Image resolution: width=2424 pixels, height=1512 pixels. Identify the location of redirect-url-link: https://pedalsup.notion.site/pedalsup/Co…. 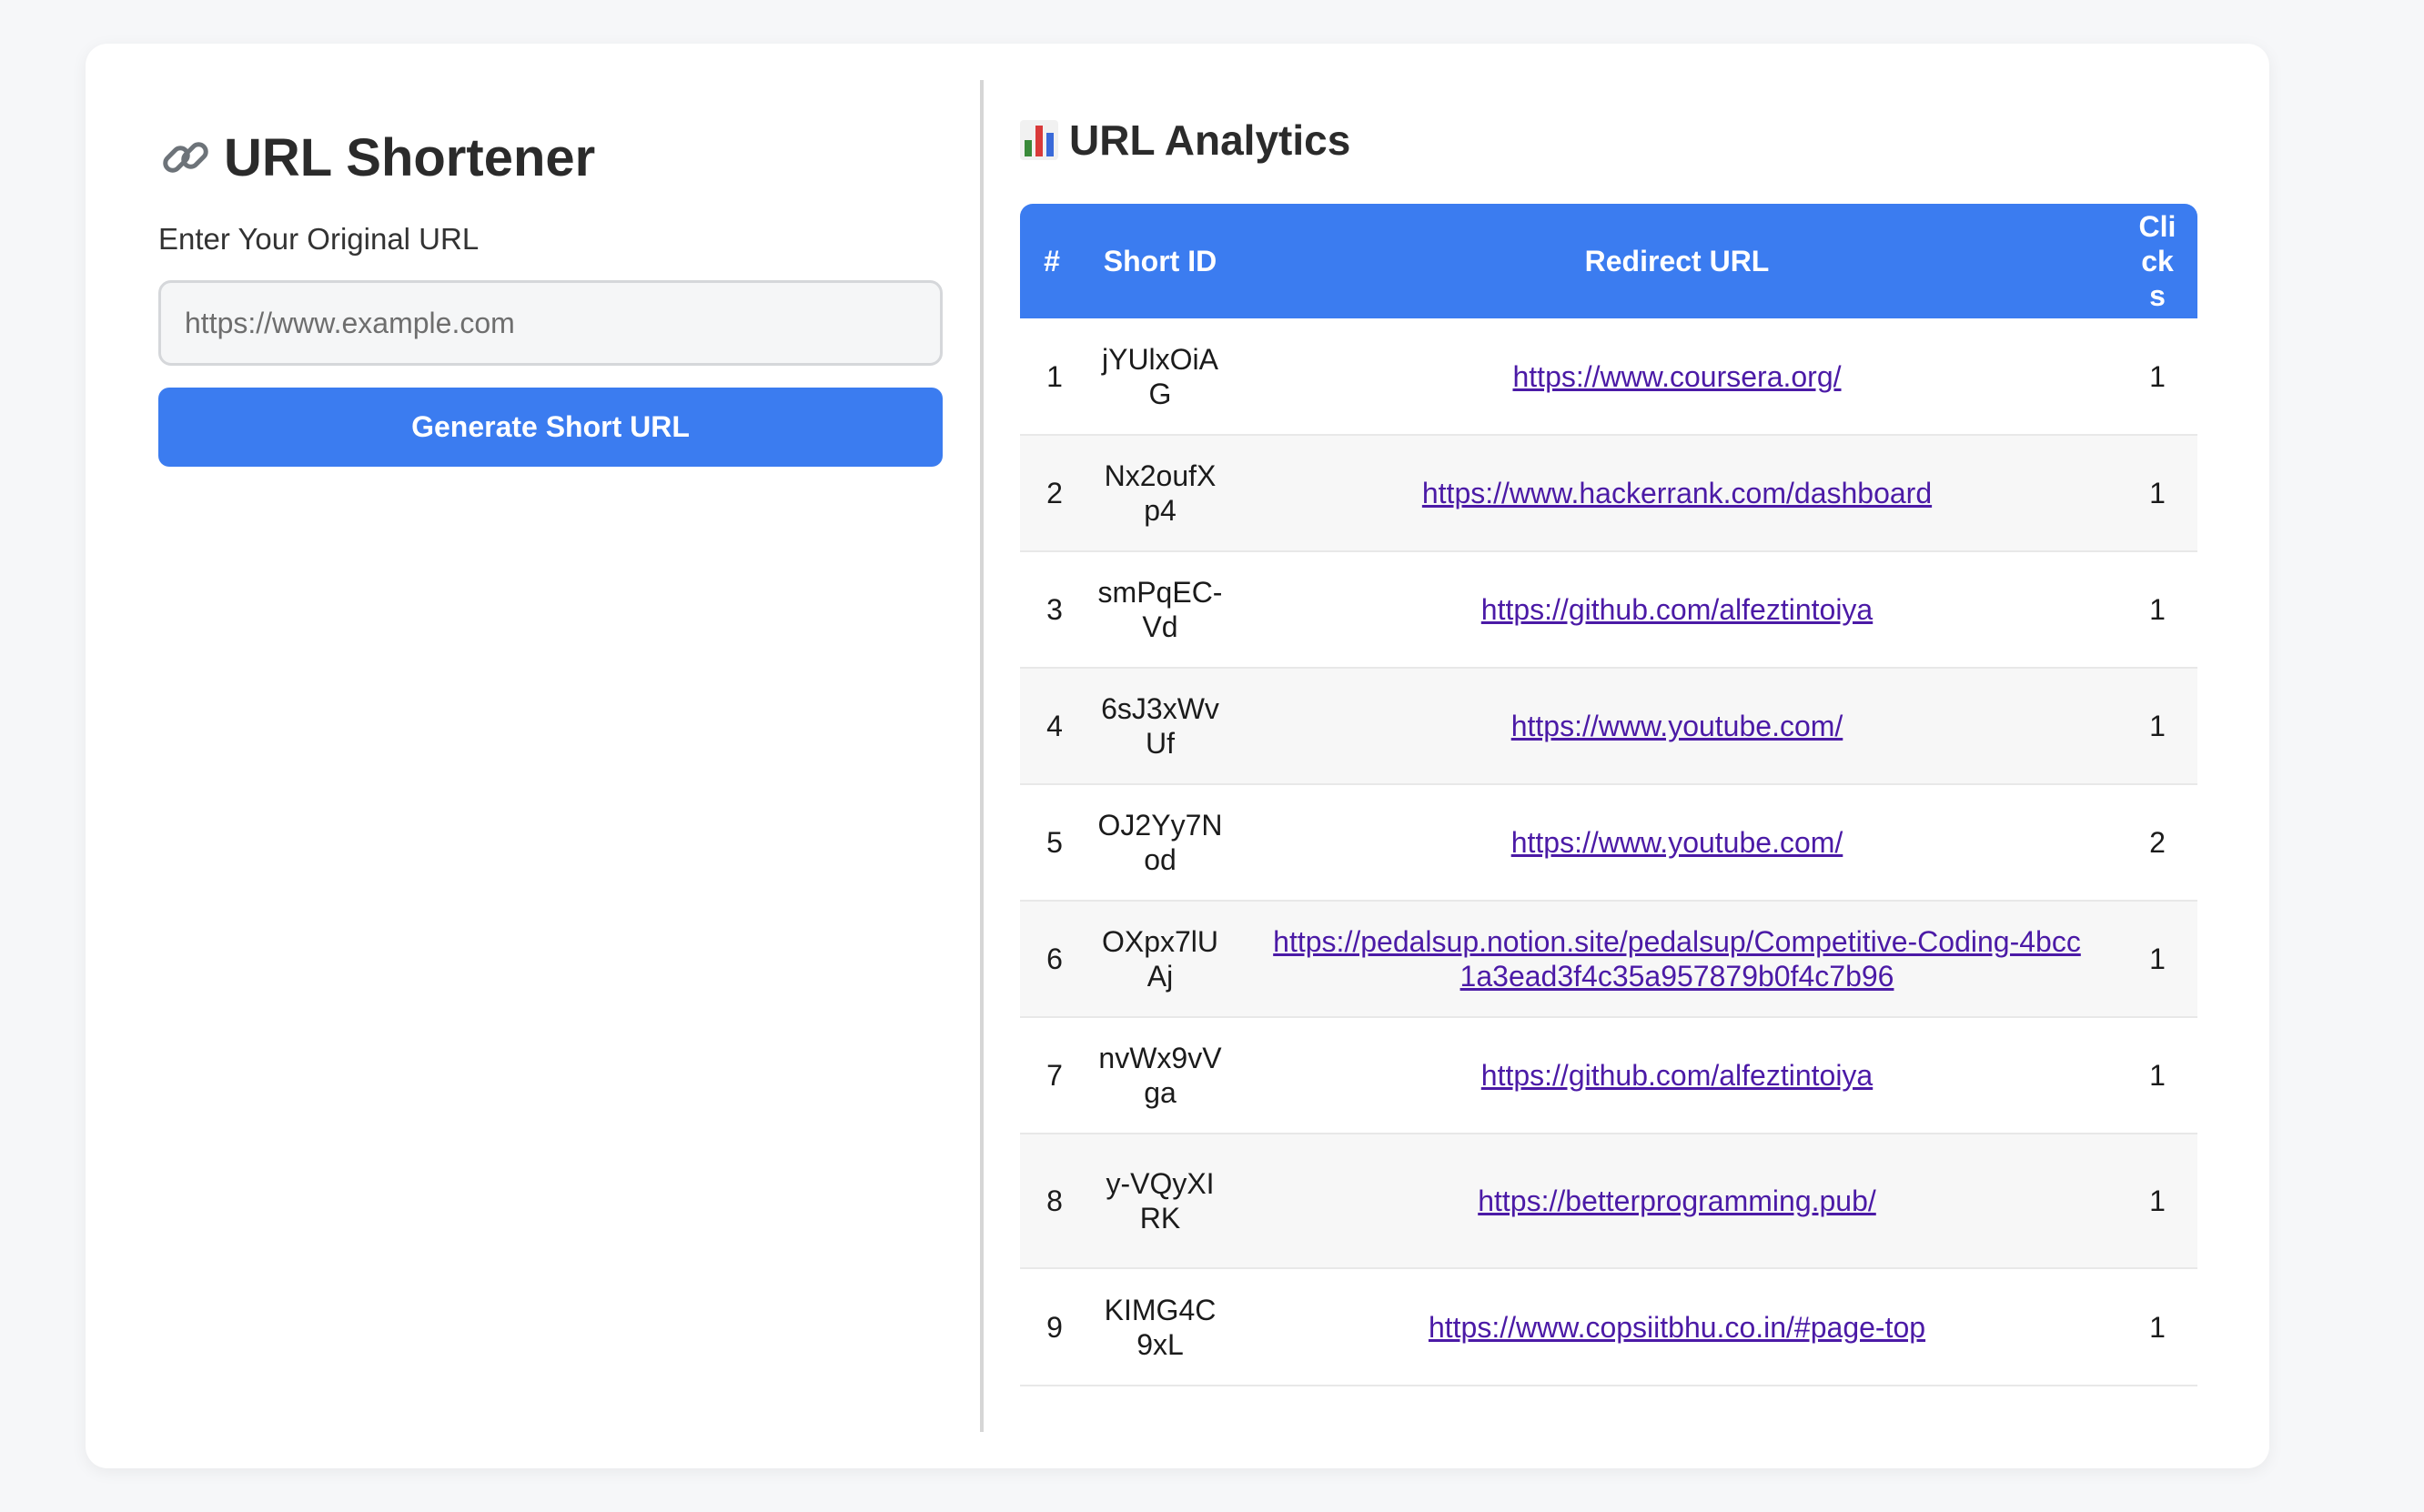
(1677, 959).